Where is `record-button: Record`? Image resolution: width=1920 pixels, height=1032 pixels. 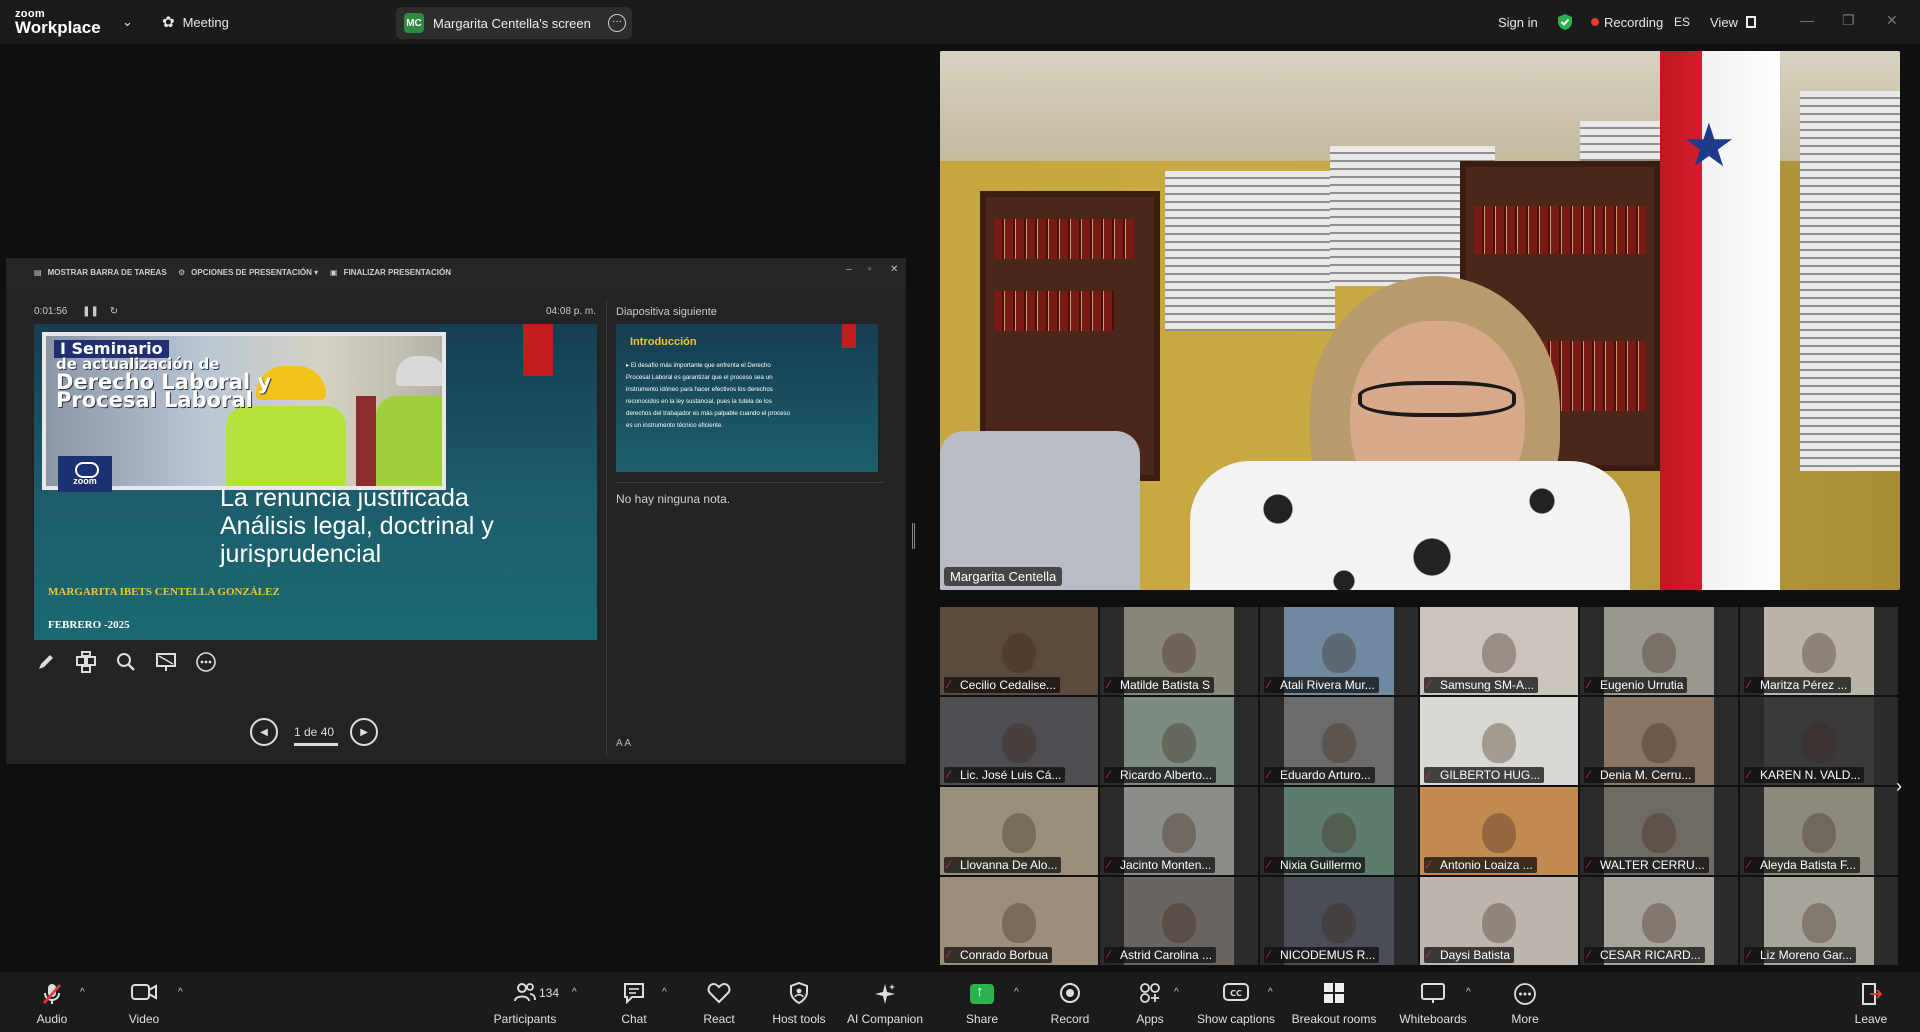 record-button: Record is located at coordinates (1070, 1002).